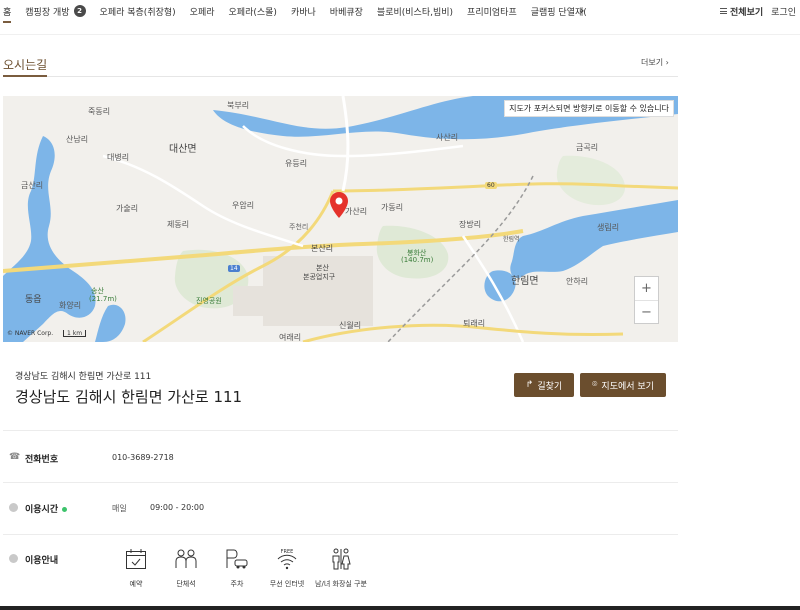  Describe the element at coordinates (47, 12) in the screenshot. I see `tab-label: 캠핑장 개방` at that location.